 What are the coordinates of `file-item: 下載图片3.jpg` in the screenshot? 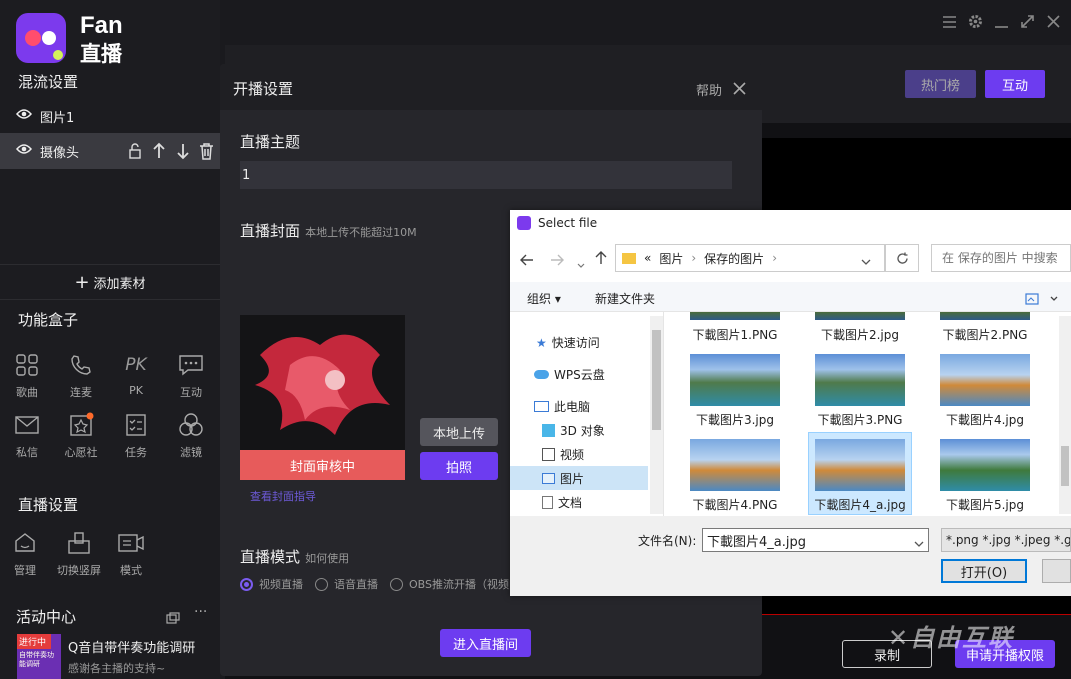 It's located at (735, 419).